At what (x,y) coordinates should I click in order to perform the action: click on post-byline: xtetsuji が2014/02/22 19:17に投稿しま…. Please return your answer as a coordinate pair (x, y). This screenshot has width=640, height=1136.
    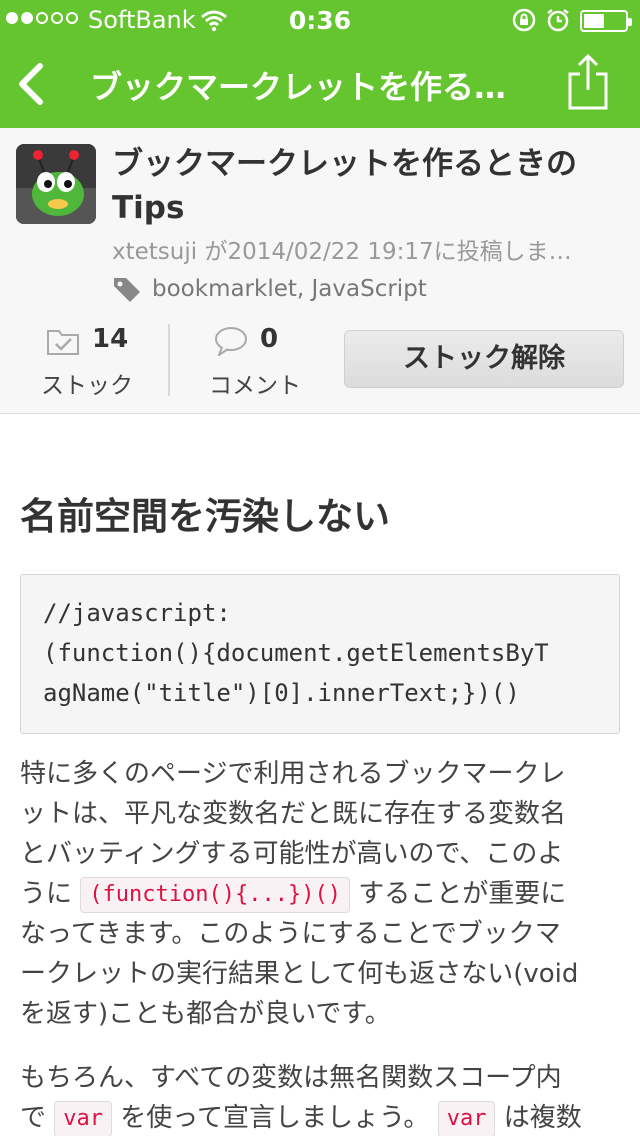
    Looking at the image, I should click on (362, 249).